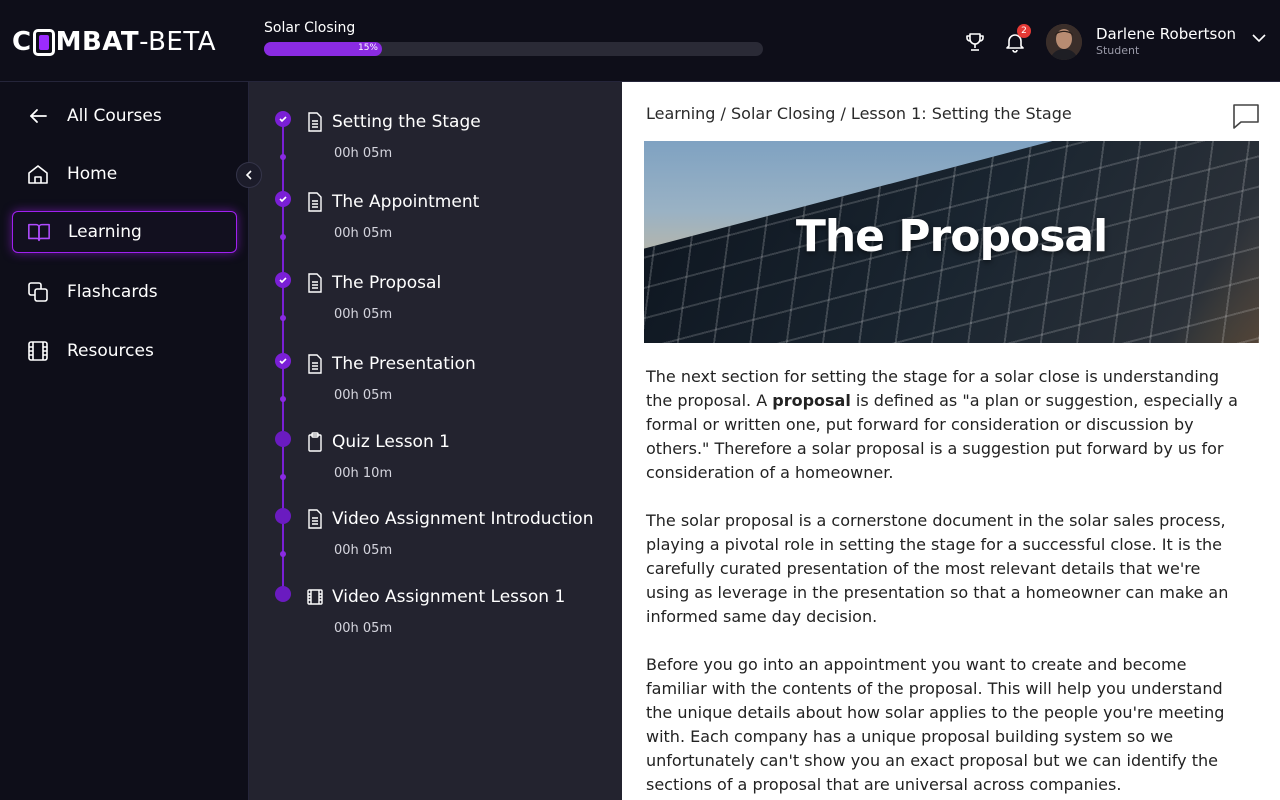 This screenshot has width=1280, height=800. Describe the element at coordinates (114, 116) in the screenshot. I see `sidebar-item-label: All Courses` at that location.